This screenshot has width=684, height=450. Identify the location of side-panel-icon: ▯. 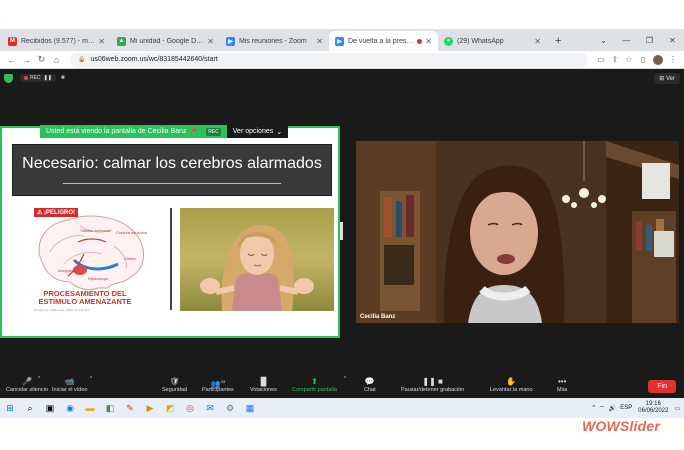
(643, 59).